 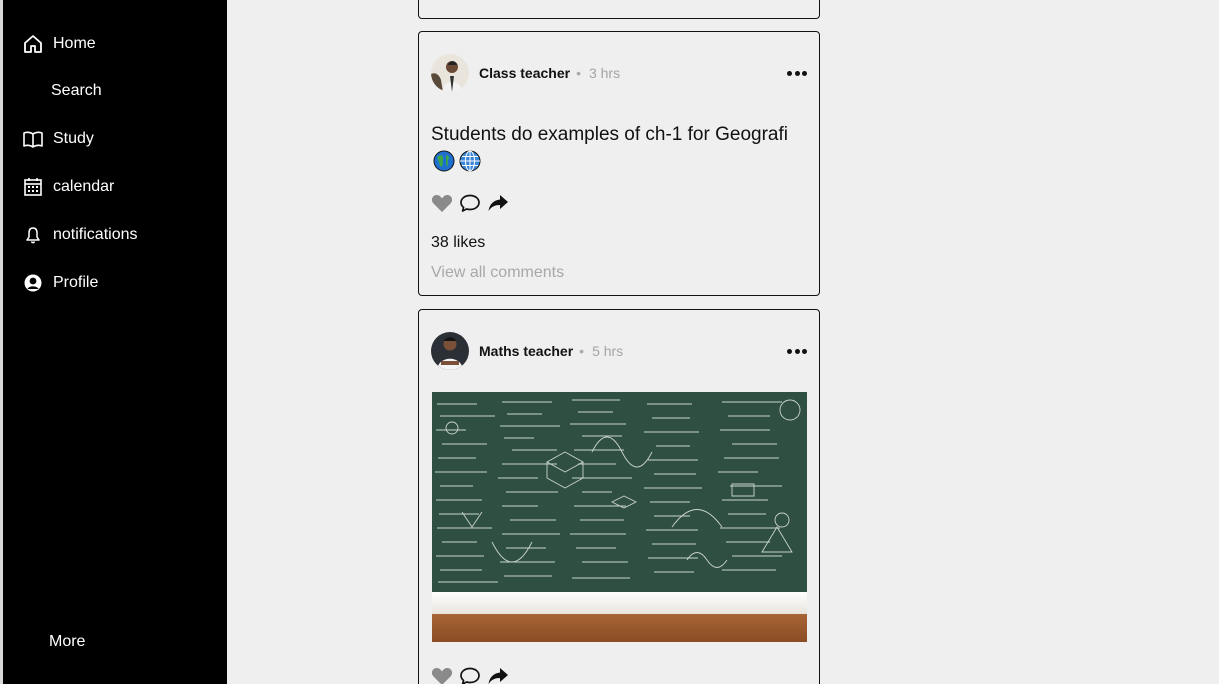 I want to click on sidebar-item-search: Search, so click(x=62, y=91).